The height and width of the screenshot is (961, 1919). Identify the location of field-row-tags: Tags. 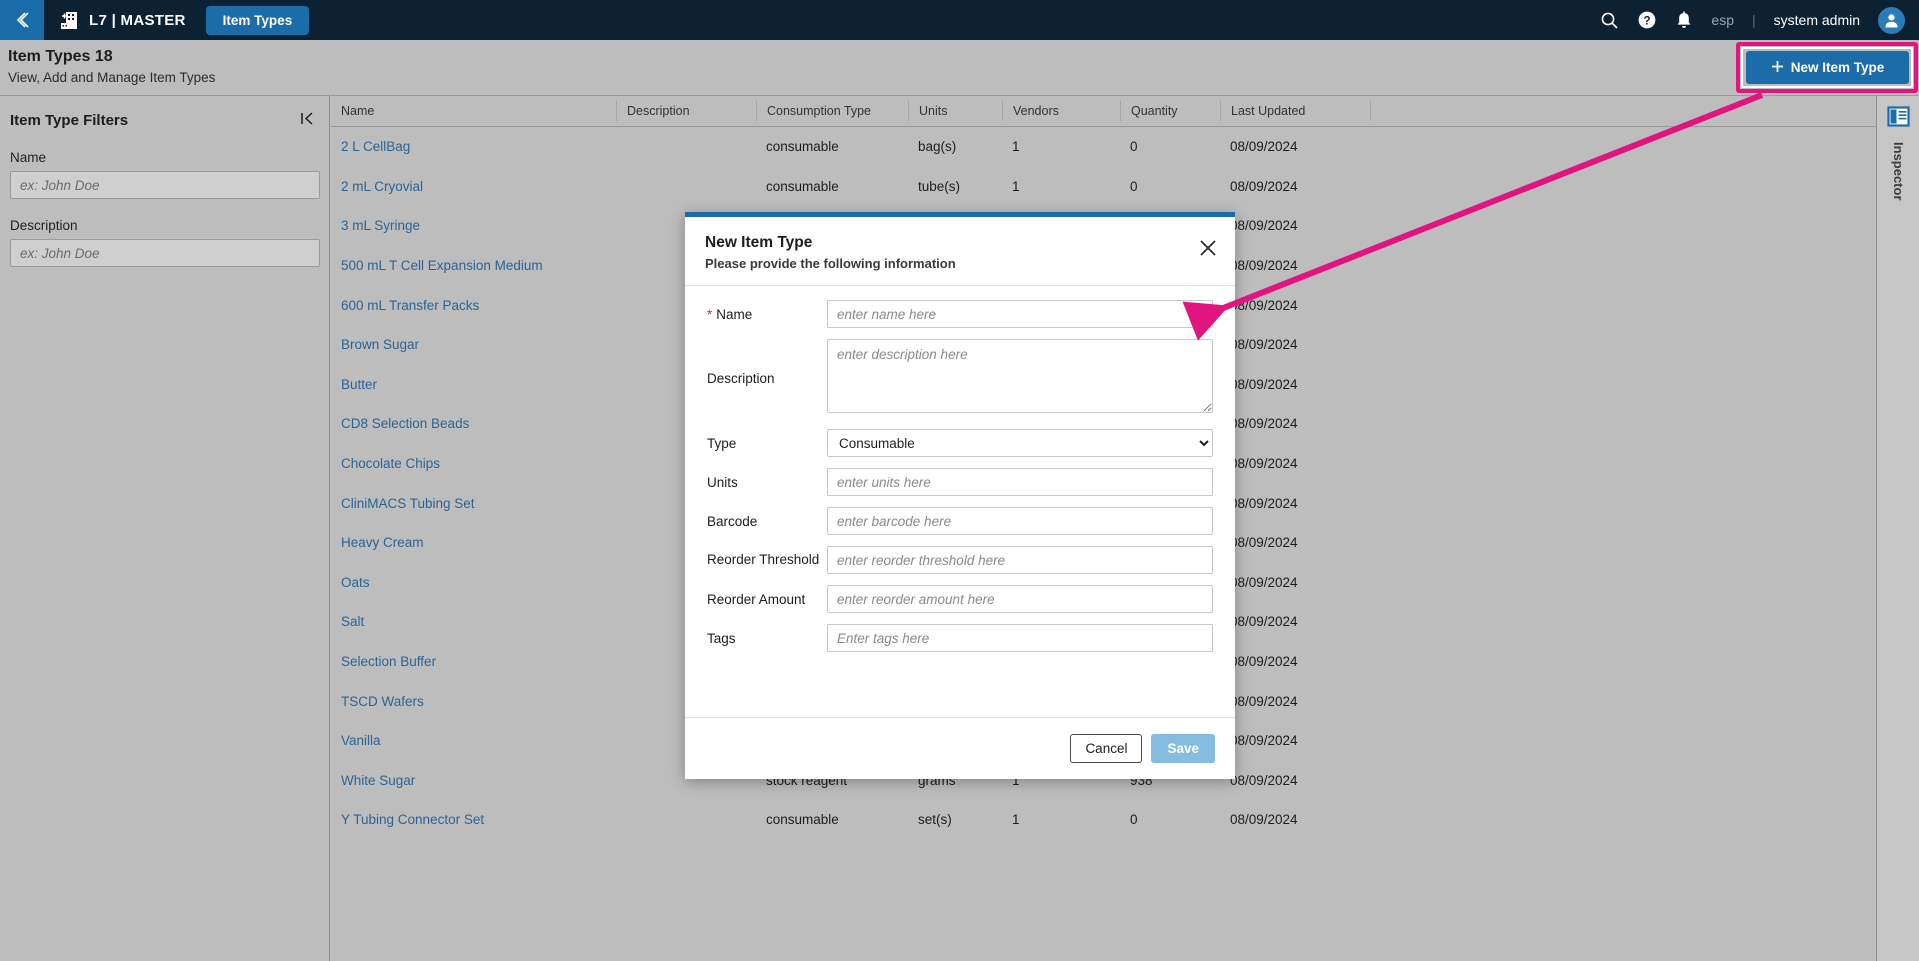
(960, 638).